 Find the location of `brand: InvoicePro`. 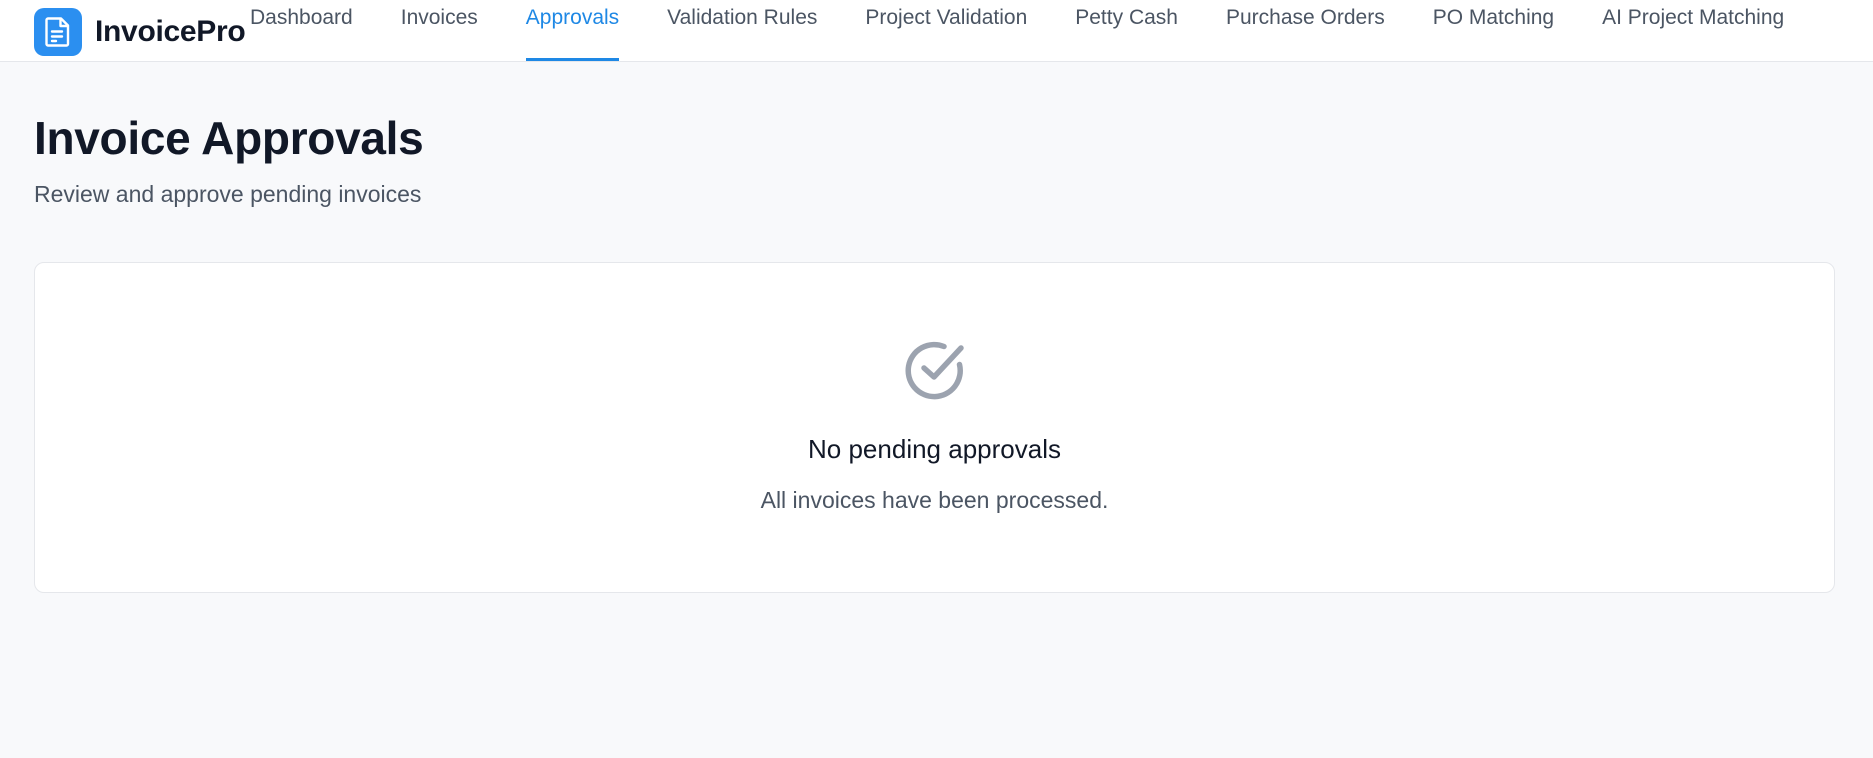

brand: InvoicePro is located at coordinates (140, 32).